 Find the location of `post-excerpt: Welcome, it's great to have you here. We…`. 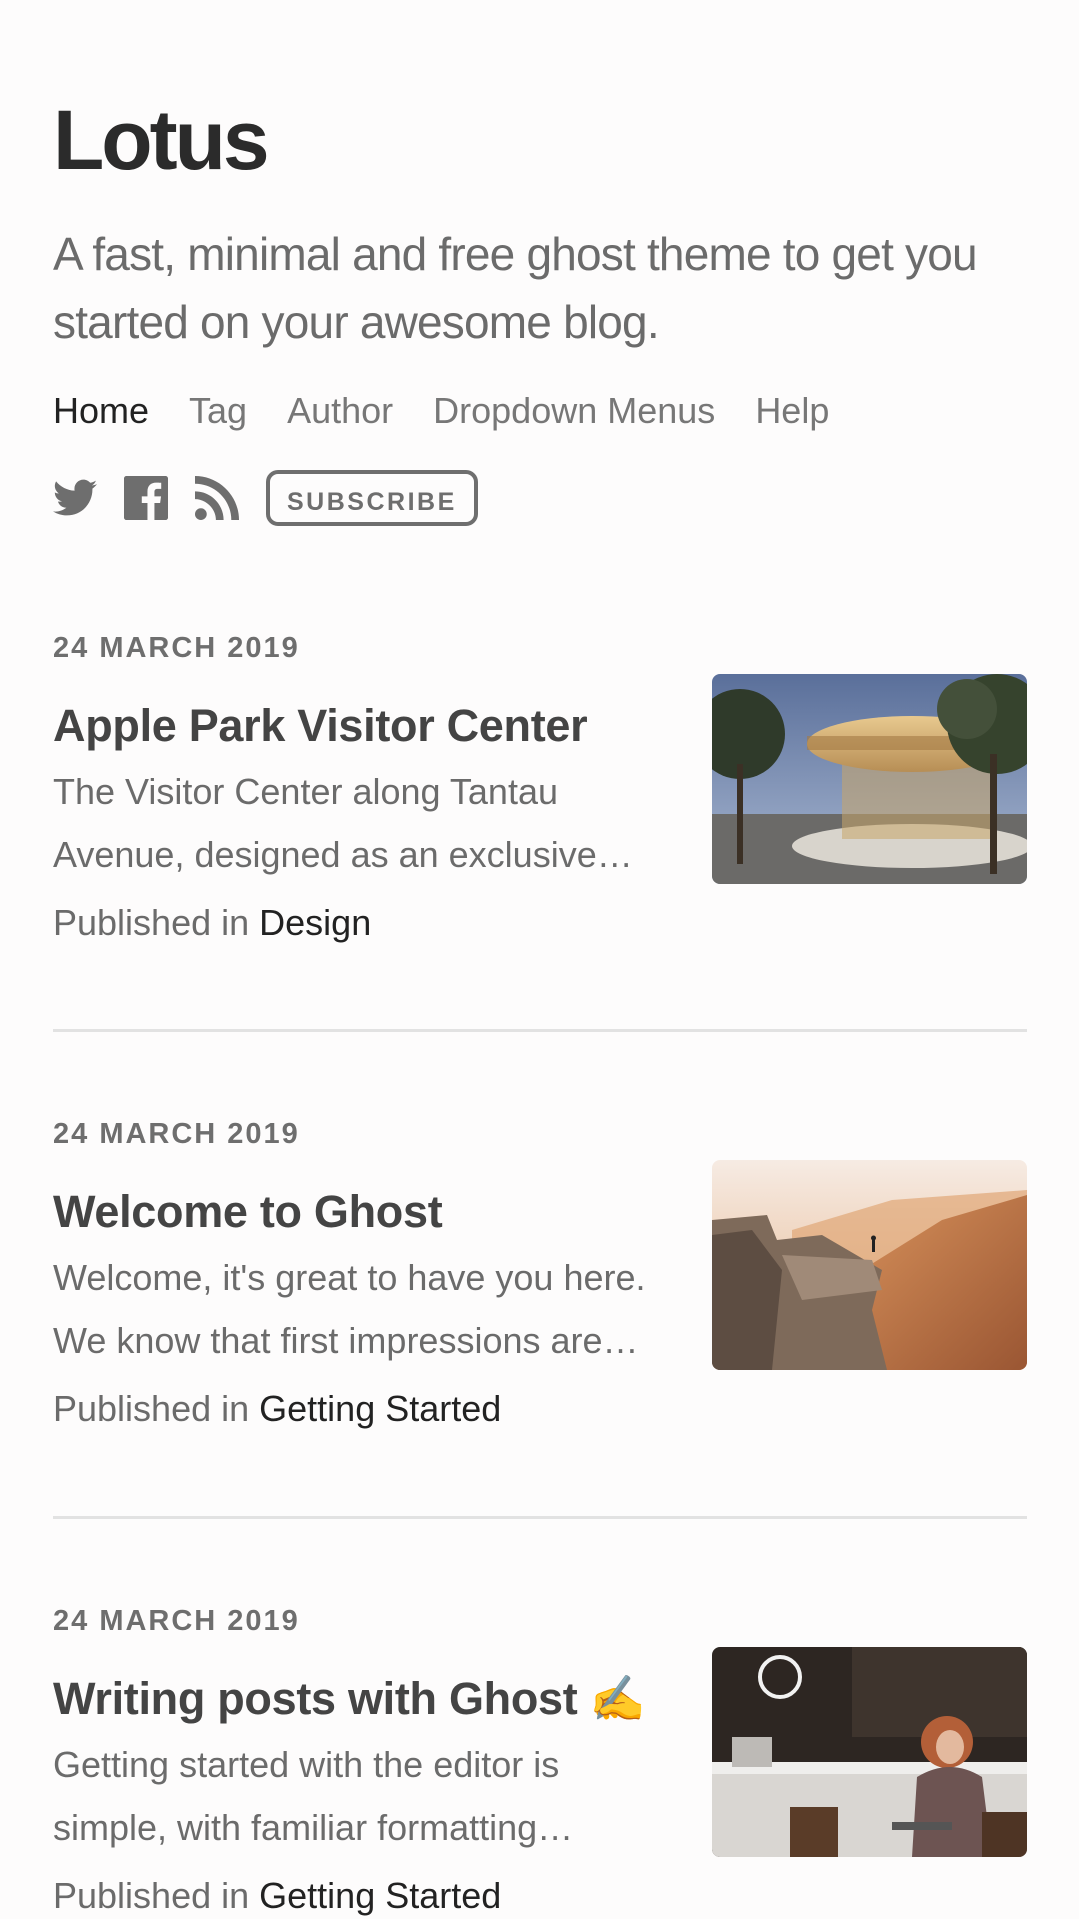

post-excerpt: Welcome, it's great to have you here. We… is located at coordinates (349, 1309).